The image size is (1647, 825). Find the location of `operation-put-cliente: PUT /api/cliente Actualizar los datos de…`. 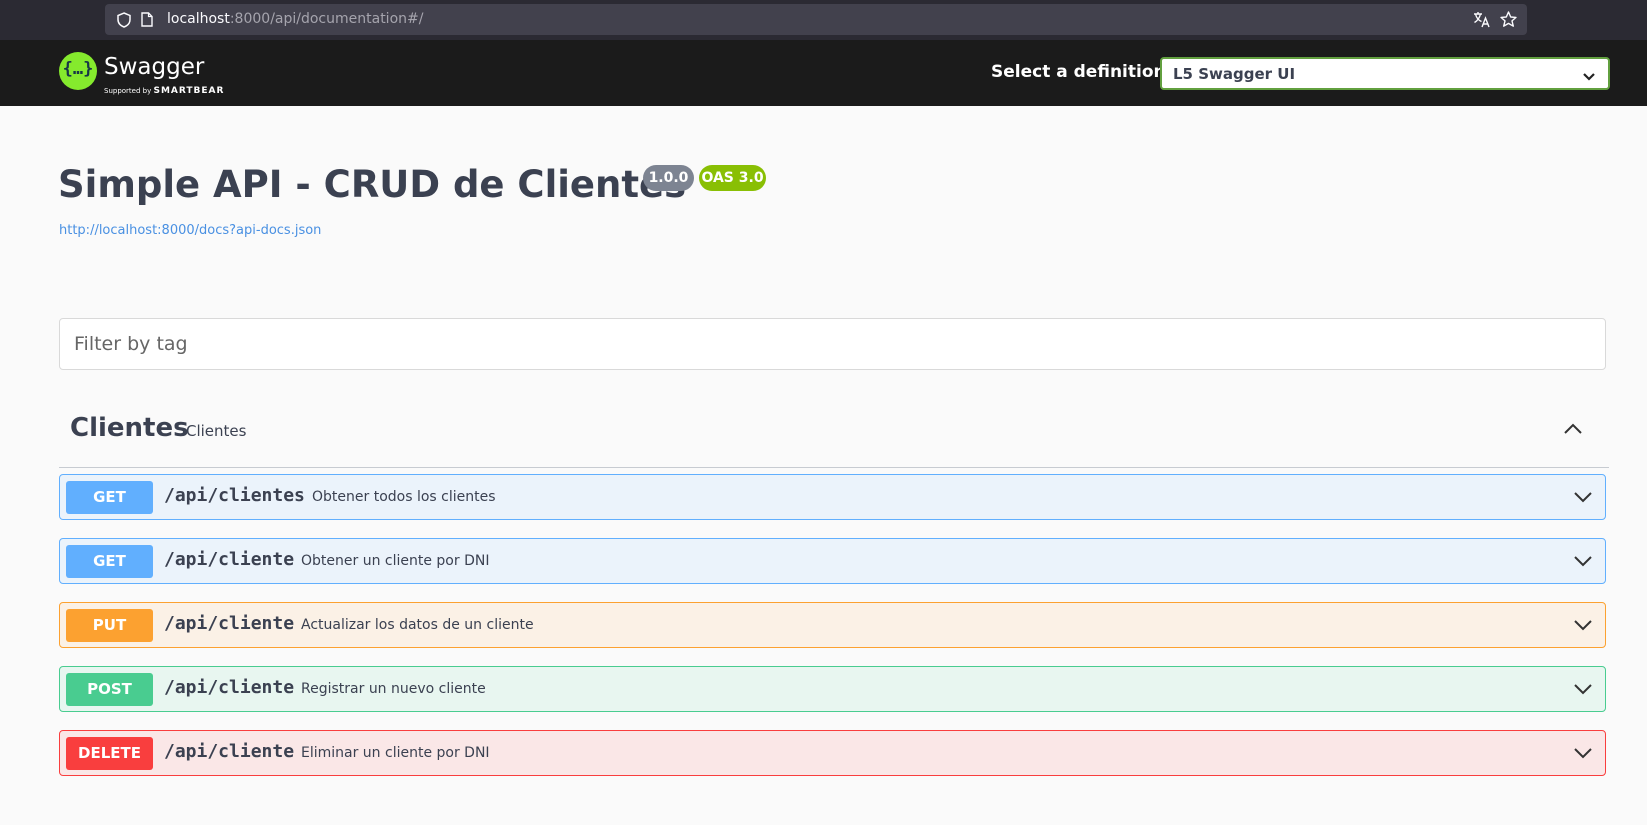

operation-put-cliente: PUT /api/cliente Actualizar los datos de… is located at coordinates (832, 625).